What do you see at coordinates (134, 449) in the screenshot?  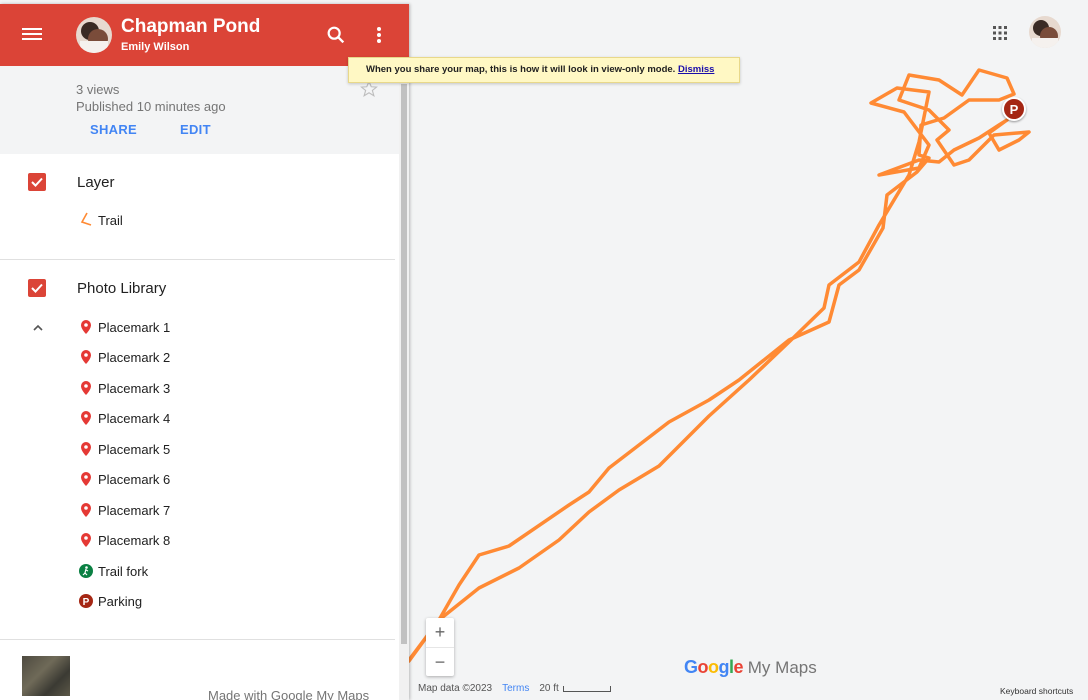 I see `placemark-label: Placemark 5` at bounding box center [134, 449].